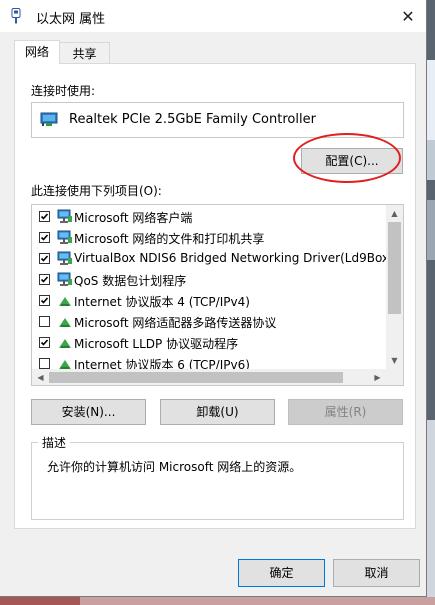 The width and height of the screenshot is (435, 605). I want to click on connect-using-label: 连接时使用:, so click(63, 91).